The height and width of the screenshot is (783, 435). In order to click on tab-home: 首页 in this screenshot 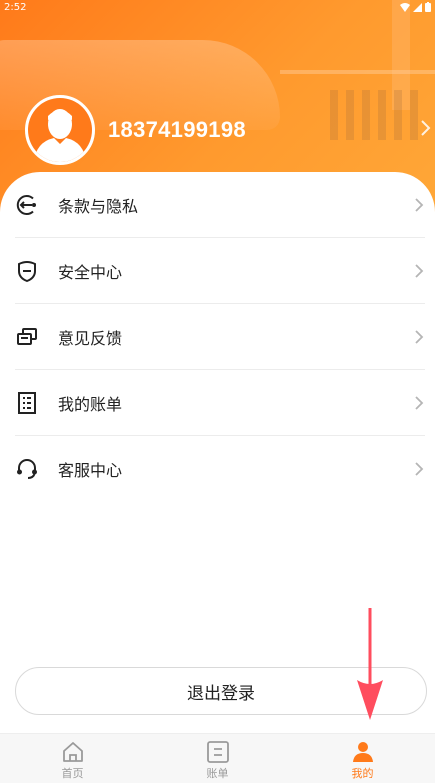, I will do `click(72, 758)`.